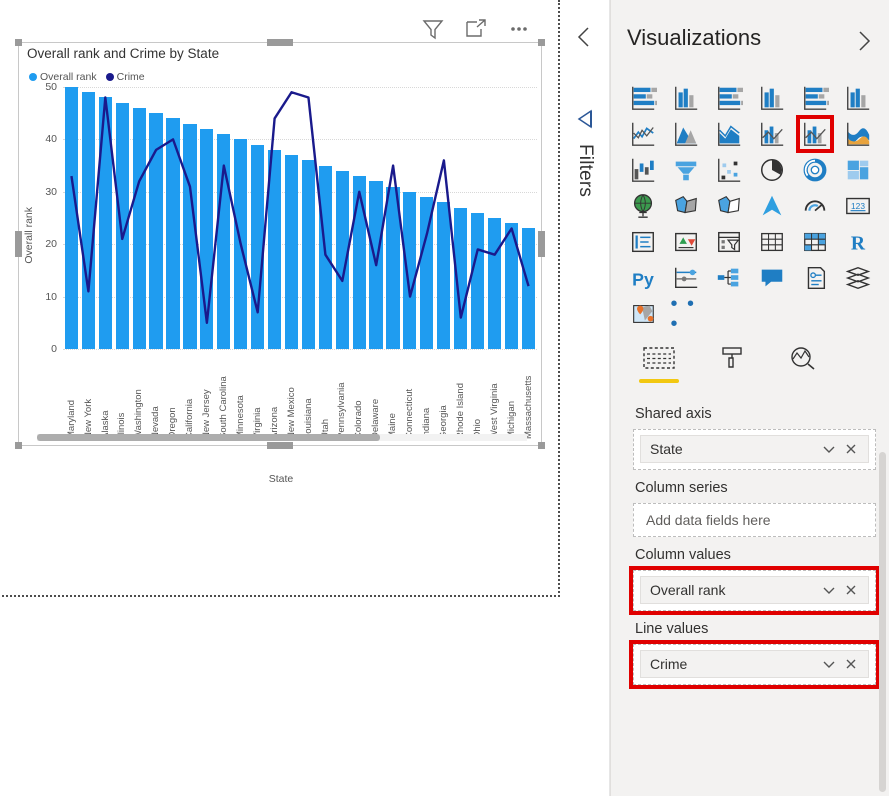 The height and width of the screenshot is (796, 889). I want to click on key-influencers-icon, so click(686, 278).